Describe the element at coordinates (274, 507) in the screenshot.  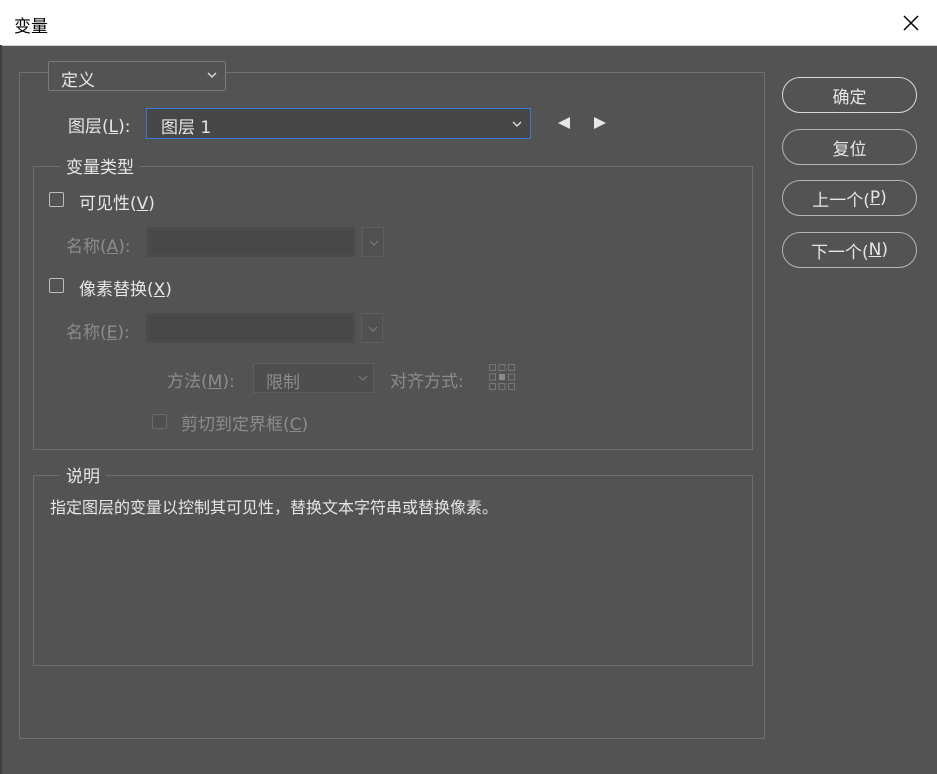
I see `description-text: 指定图层的变量以控制其可见性，替换文本字符串或替换像素。` at that location.